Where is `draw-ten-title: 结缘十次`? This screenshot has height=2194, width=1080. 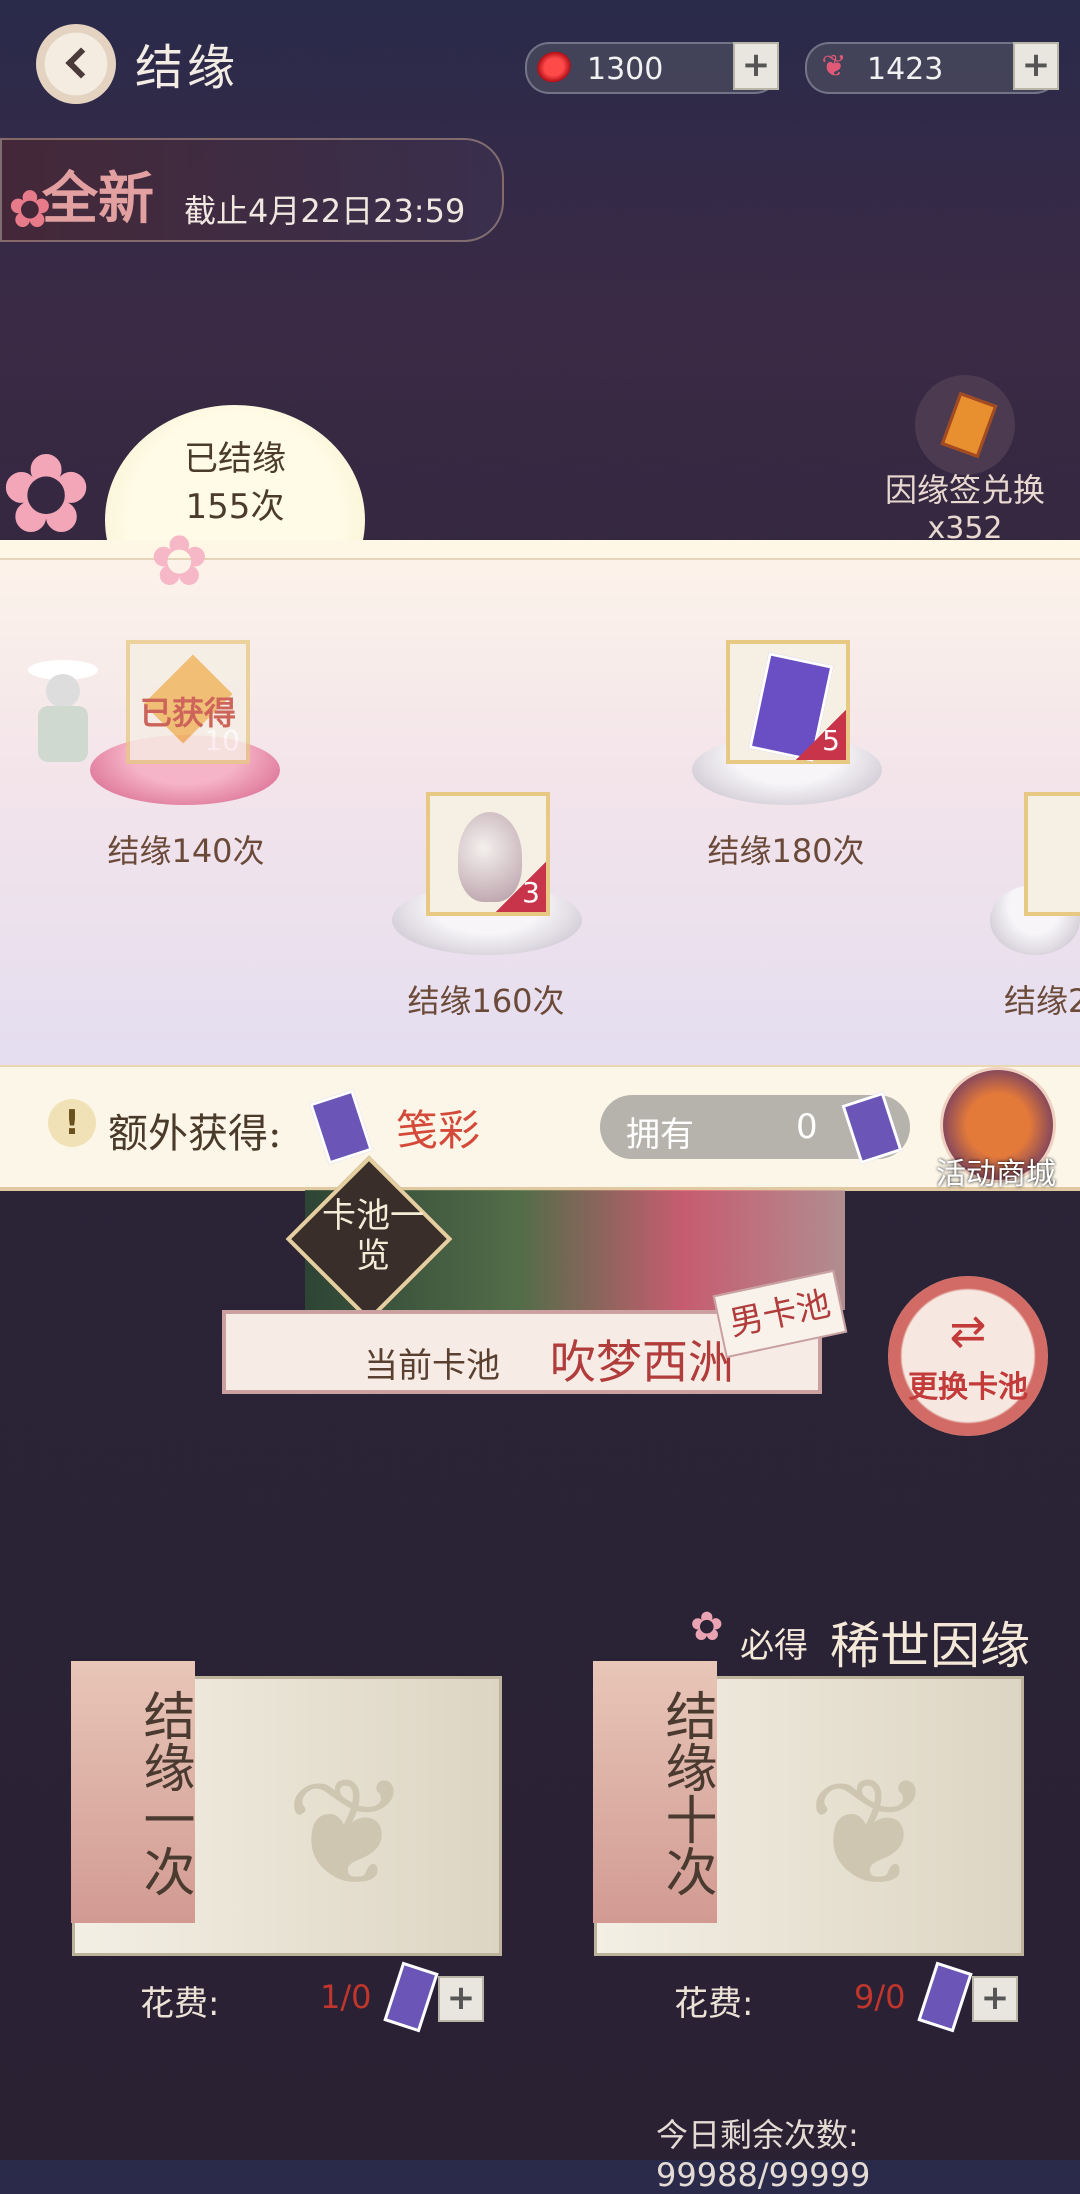
draw-ten-title: 结缘十次 is located at coordinates (686, 1793).